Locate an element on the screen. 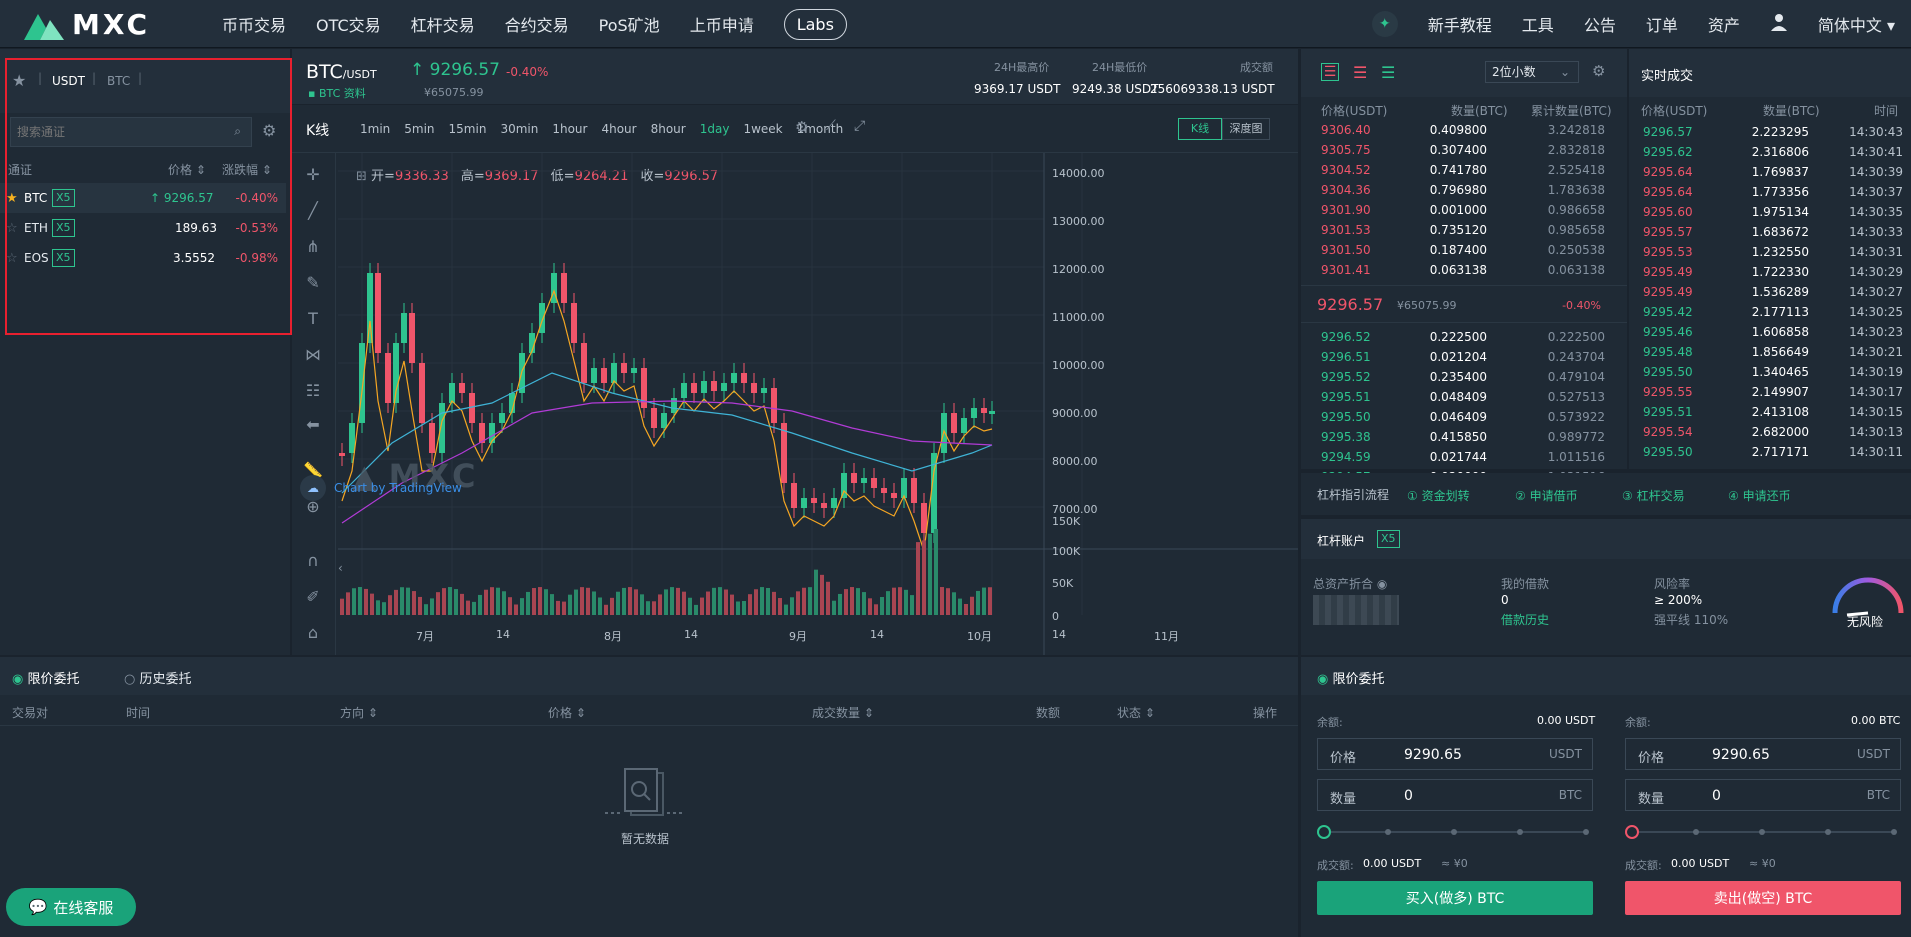 The image size is (1911, 937). sell-qty-value: 0 is located at coordinates (1716, 796).